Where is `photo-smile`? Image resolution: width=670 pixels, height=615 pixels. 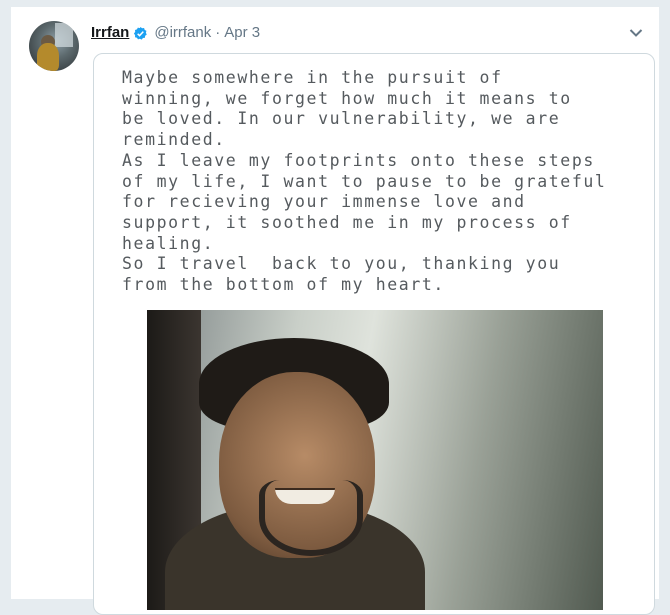 photo-smile is located at coordinates (305, 496).